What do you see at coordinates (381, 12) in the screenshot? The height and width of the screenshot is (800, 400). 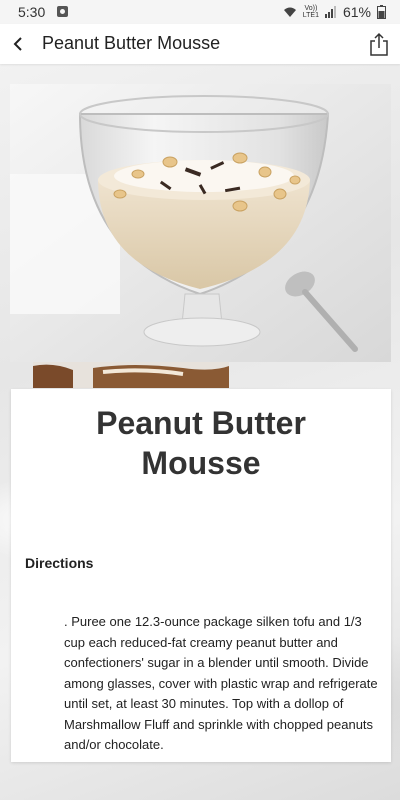 I see `battery-icon` at bounding box center [381, 12].